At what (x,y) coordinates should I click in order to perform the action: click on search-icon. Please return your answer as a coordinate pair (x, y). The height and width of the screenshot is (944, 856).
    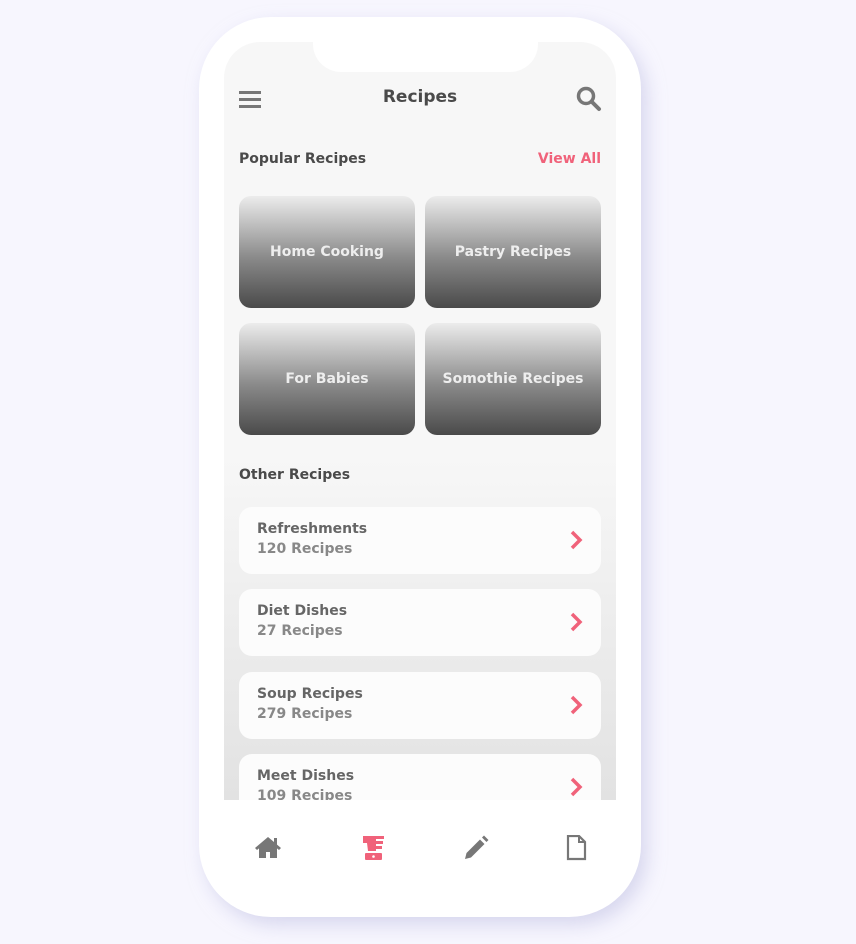
    Looking at the image, I should click on (589, 99).